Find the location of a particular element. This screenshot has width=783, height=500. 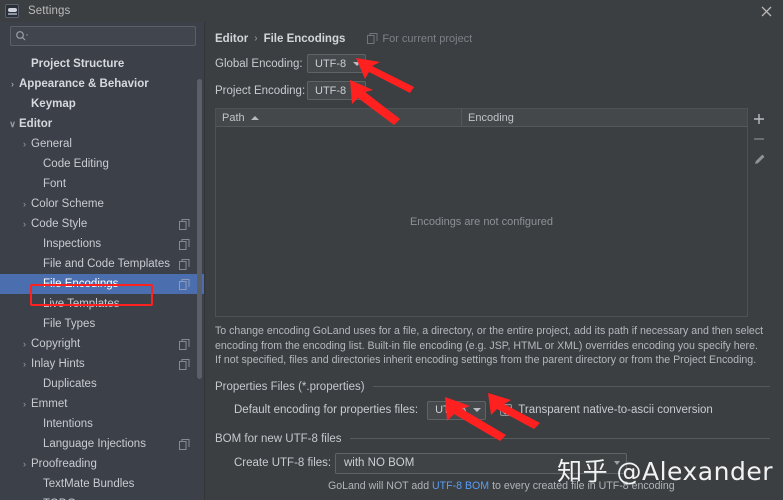

sidebar-item-editor: ∨ Editor is located at coordinates (102, 124).